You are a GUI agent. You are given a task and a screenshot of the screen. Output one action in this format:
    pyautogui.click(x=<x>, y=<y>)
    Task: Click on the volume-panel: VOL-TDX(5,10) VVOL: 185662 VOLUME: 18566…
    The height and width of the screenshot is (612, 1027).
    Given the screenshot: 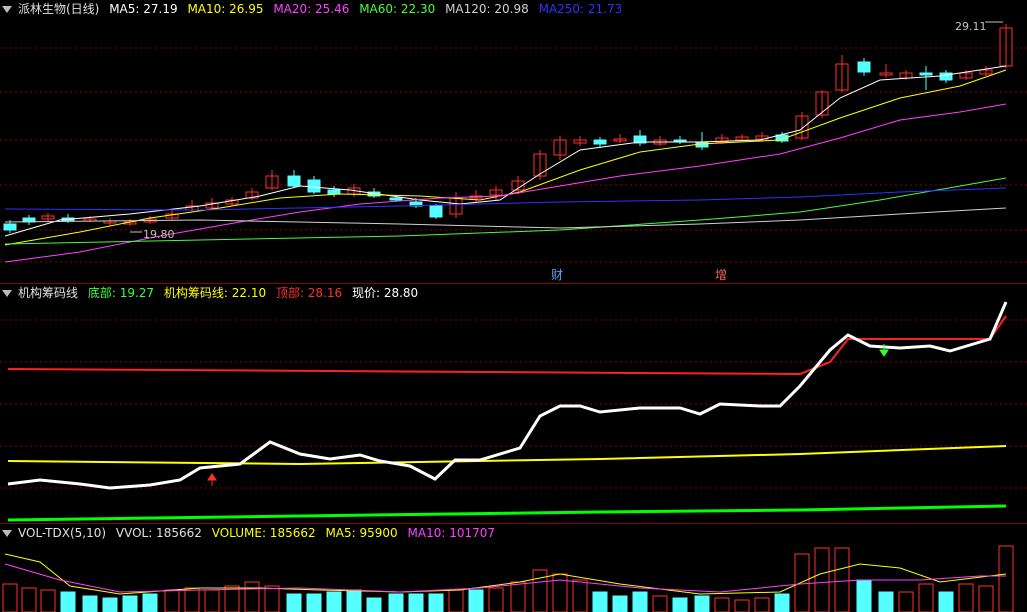 What is the action you would take?
    pyautogui.click(x=513, y=568)
    